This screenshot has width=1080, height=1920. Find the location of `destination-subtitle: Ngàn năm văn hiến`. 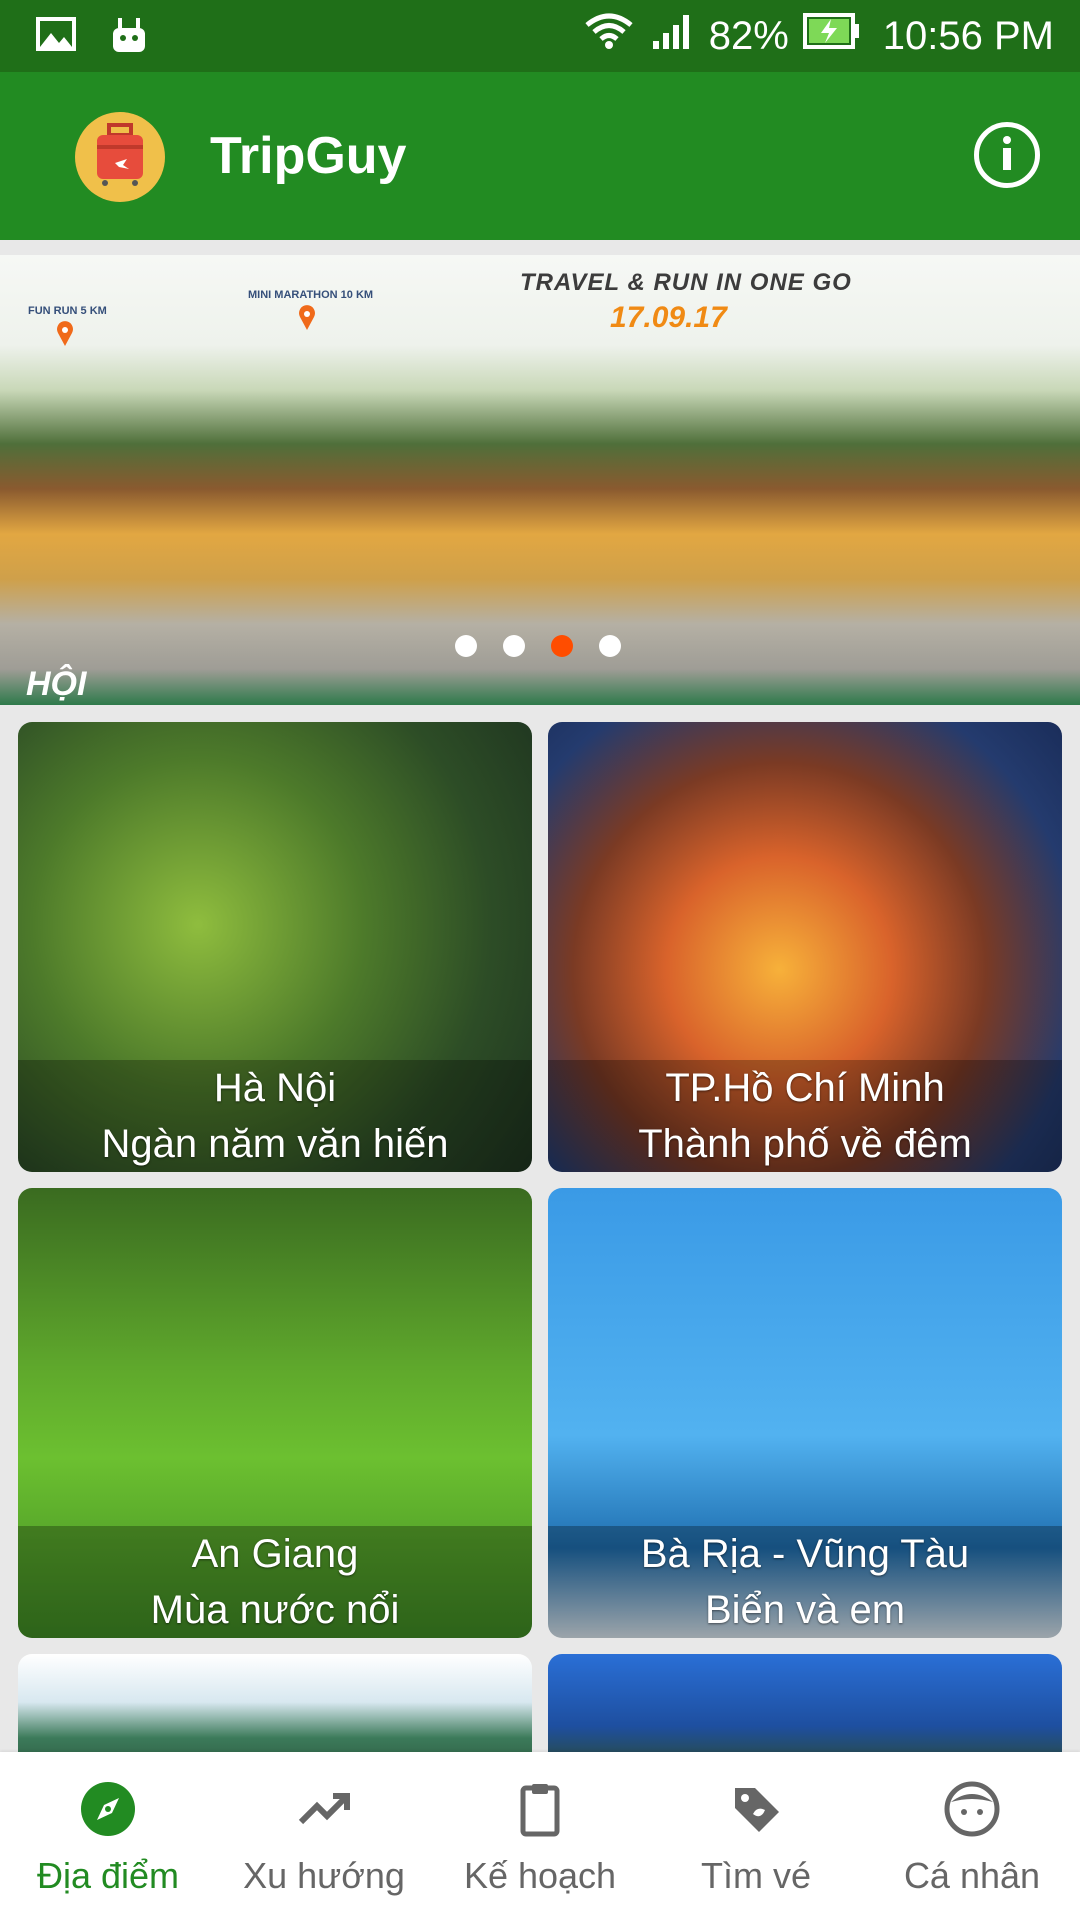

destination-subtitle: Ngàn năm văn hiến is located at coordinates (275, 1144).